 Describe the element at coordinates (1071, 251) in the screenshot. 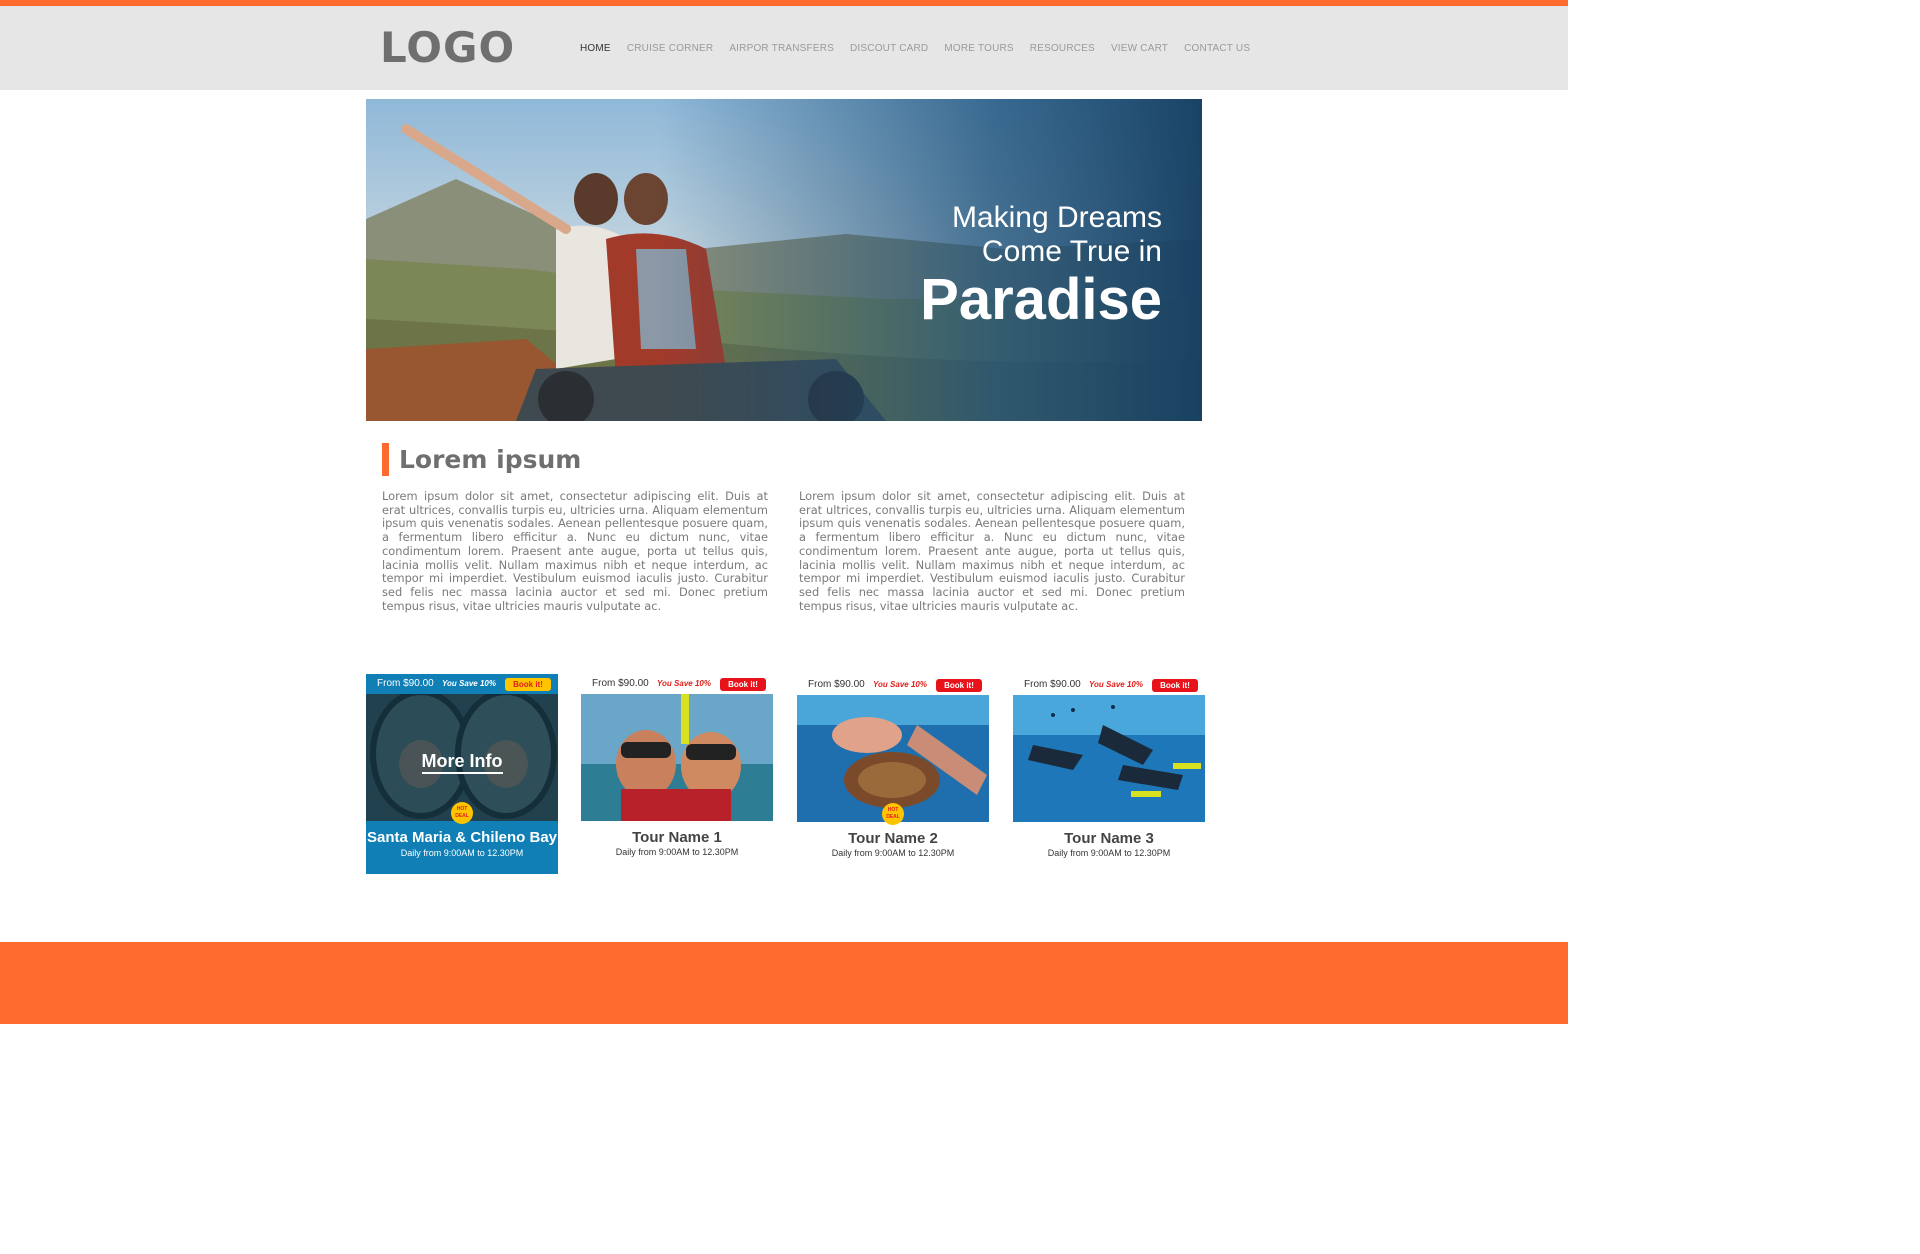

I see `hero-line-2: Come True in` at that location.